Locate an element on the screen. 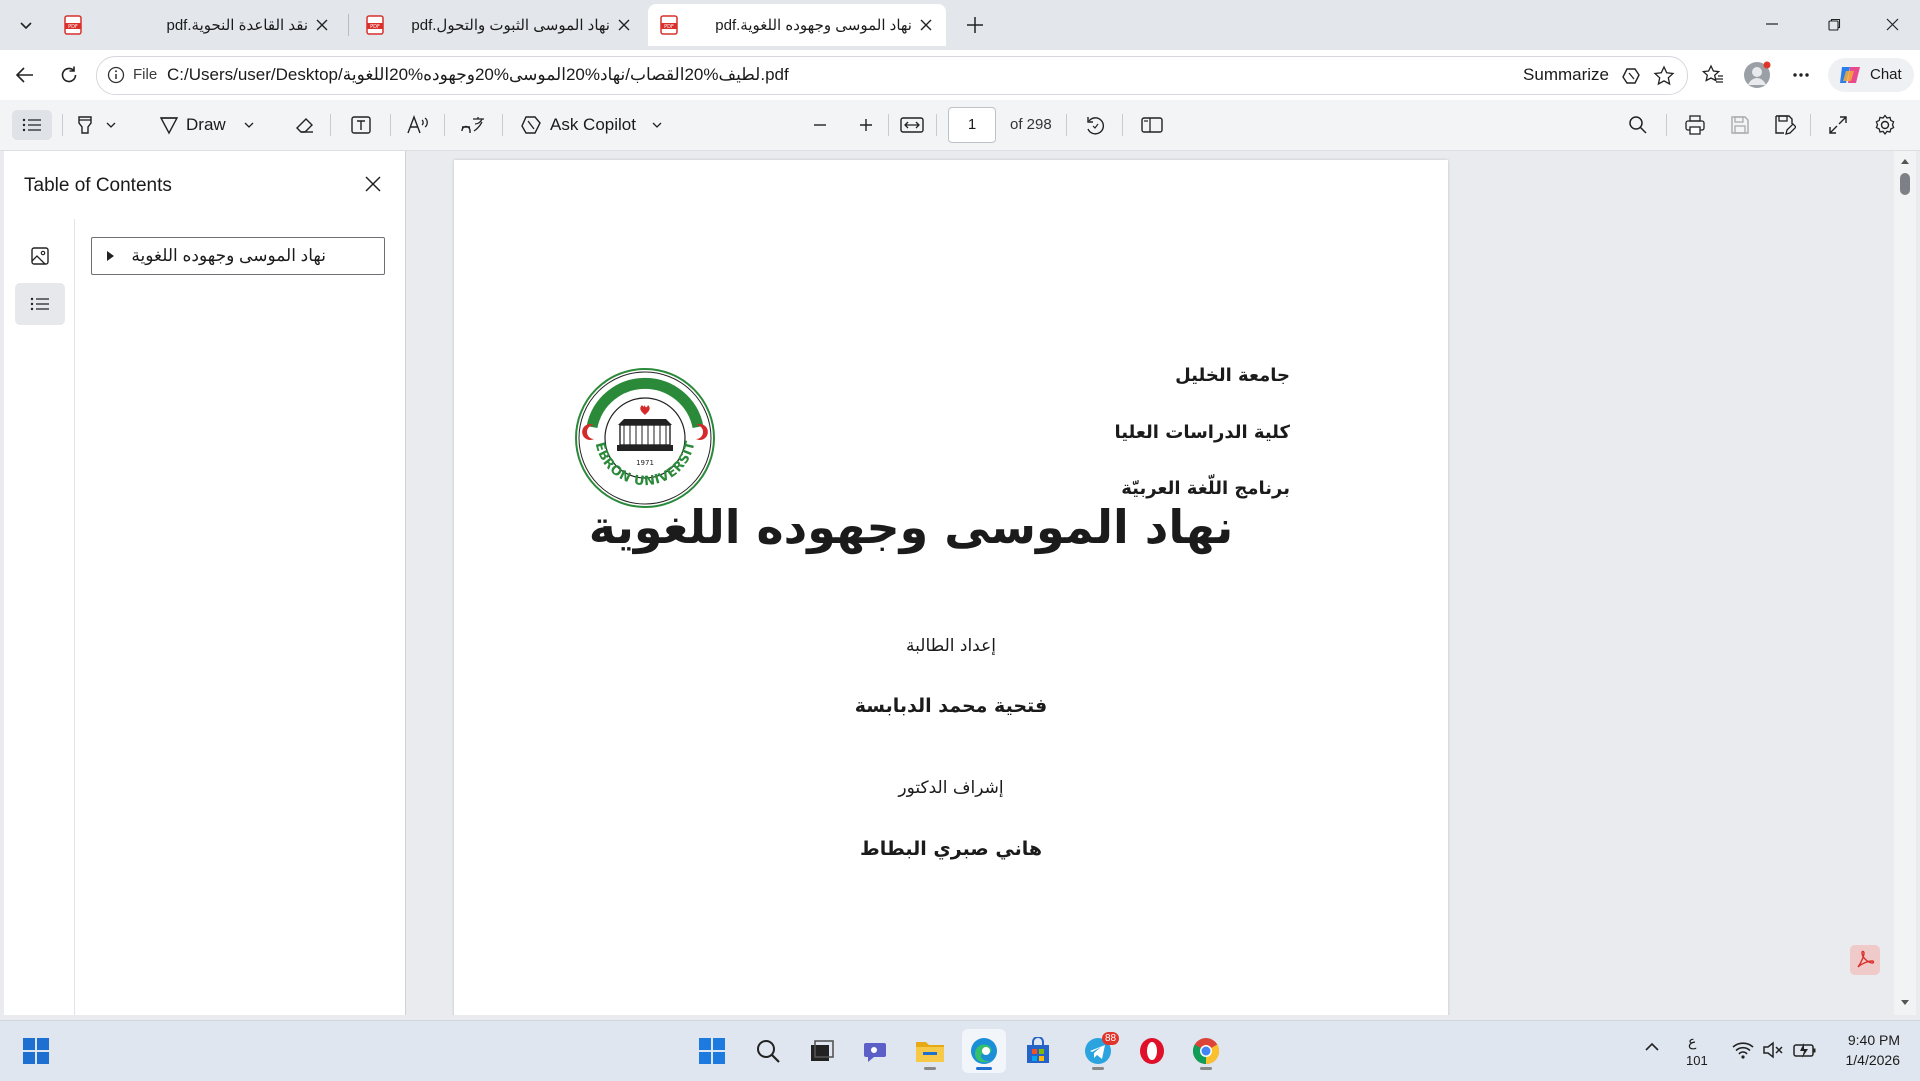 The height and width of the screenshot is (1081, 1920). start-button is located at coordinates (36, 1051).